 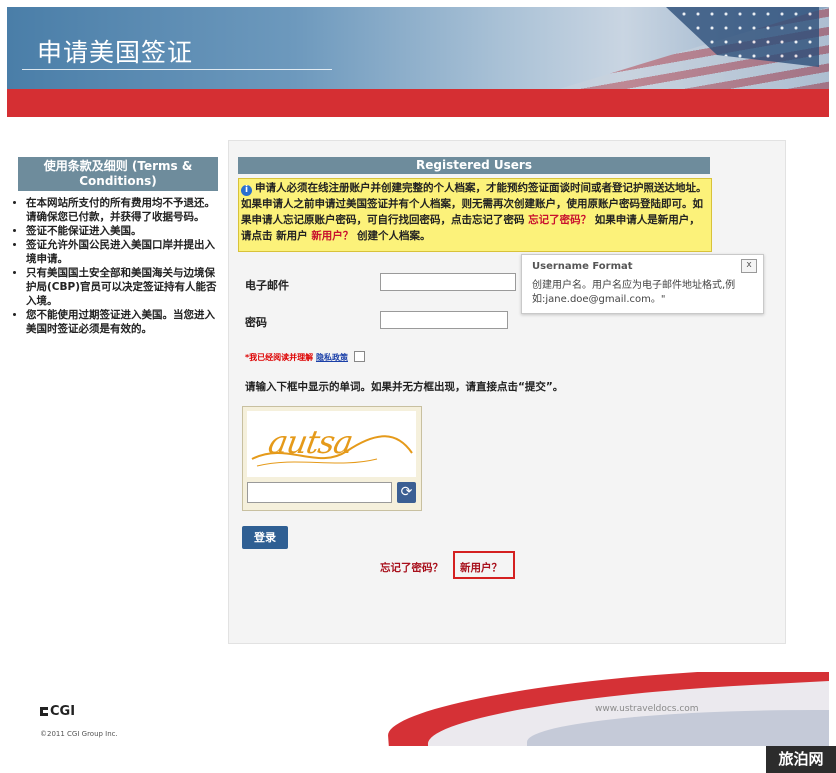 What do you see at coordinates (418, 103) in the screenshot?
I see `red-divider-bar` at bounding box center [418, 103].